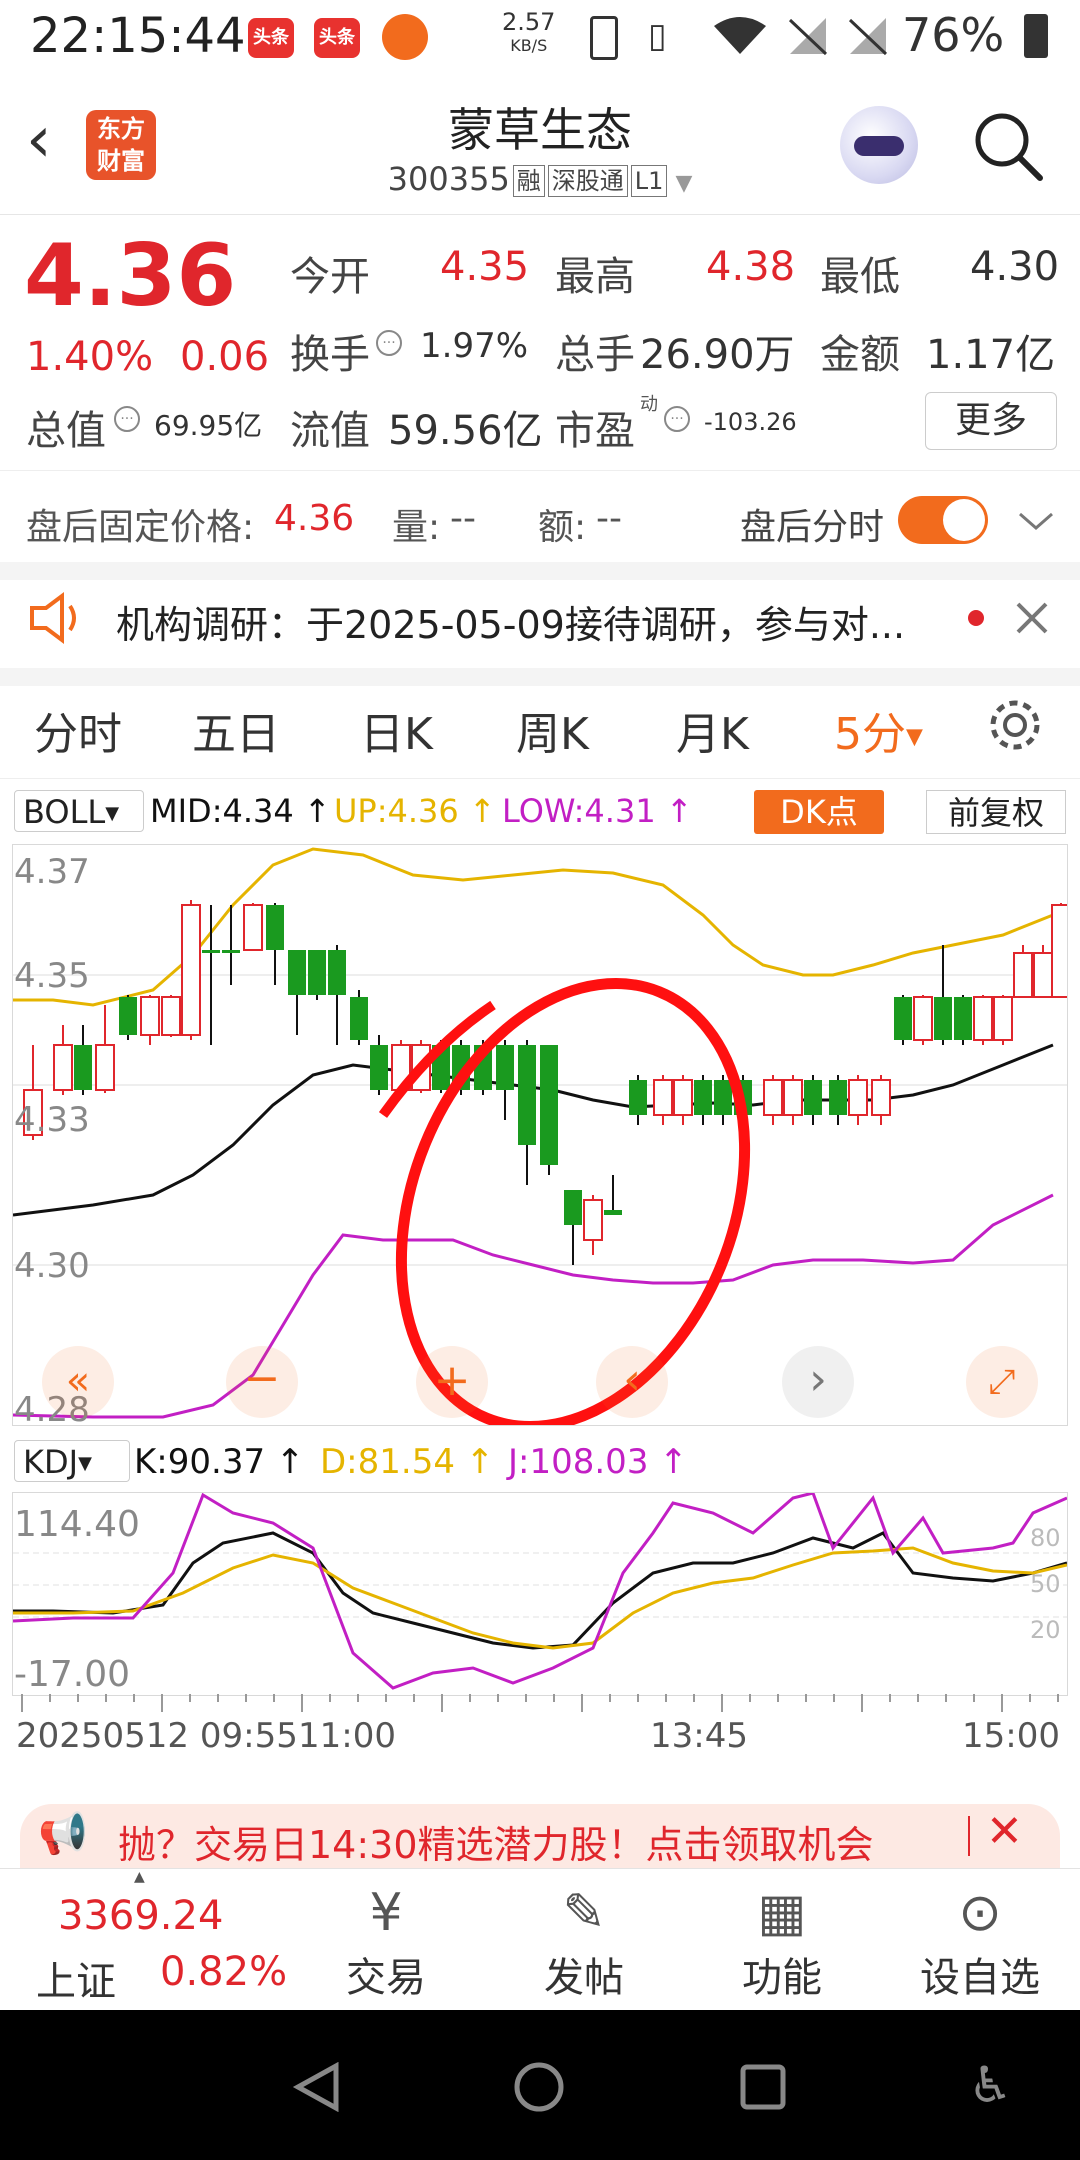 Image resolution: width=1080 pixels, height=2160 pixels. What do you see at coordinates (540, 179) in the screenshot?
I see `stock-code-row: 300355 融深股通 L1 ▼` at bounding box center [540, 179].